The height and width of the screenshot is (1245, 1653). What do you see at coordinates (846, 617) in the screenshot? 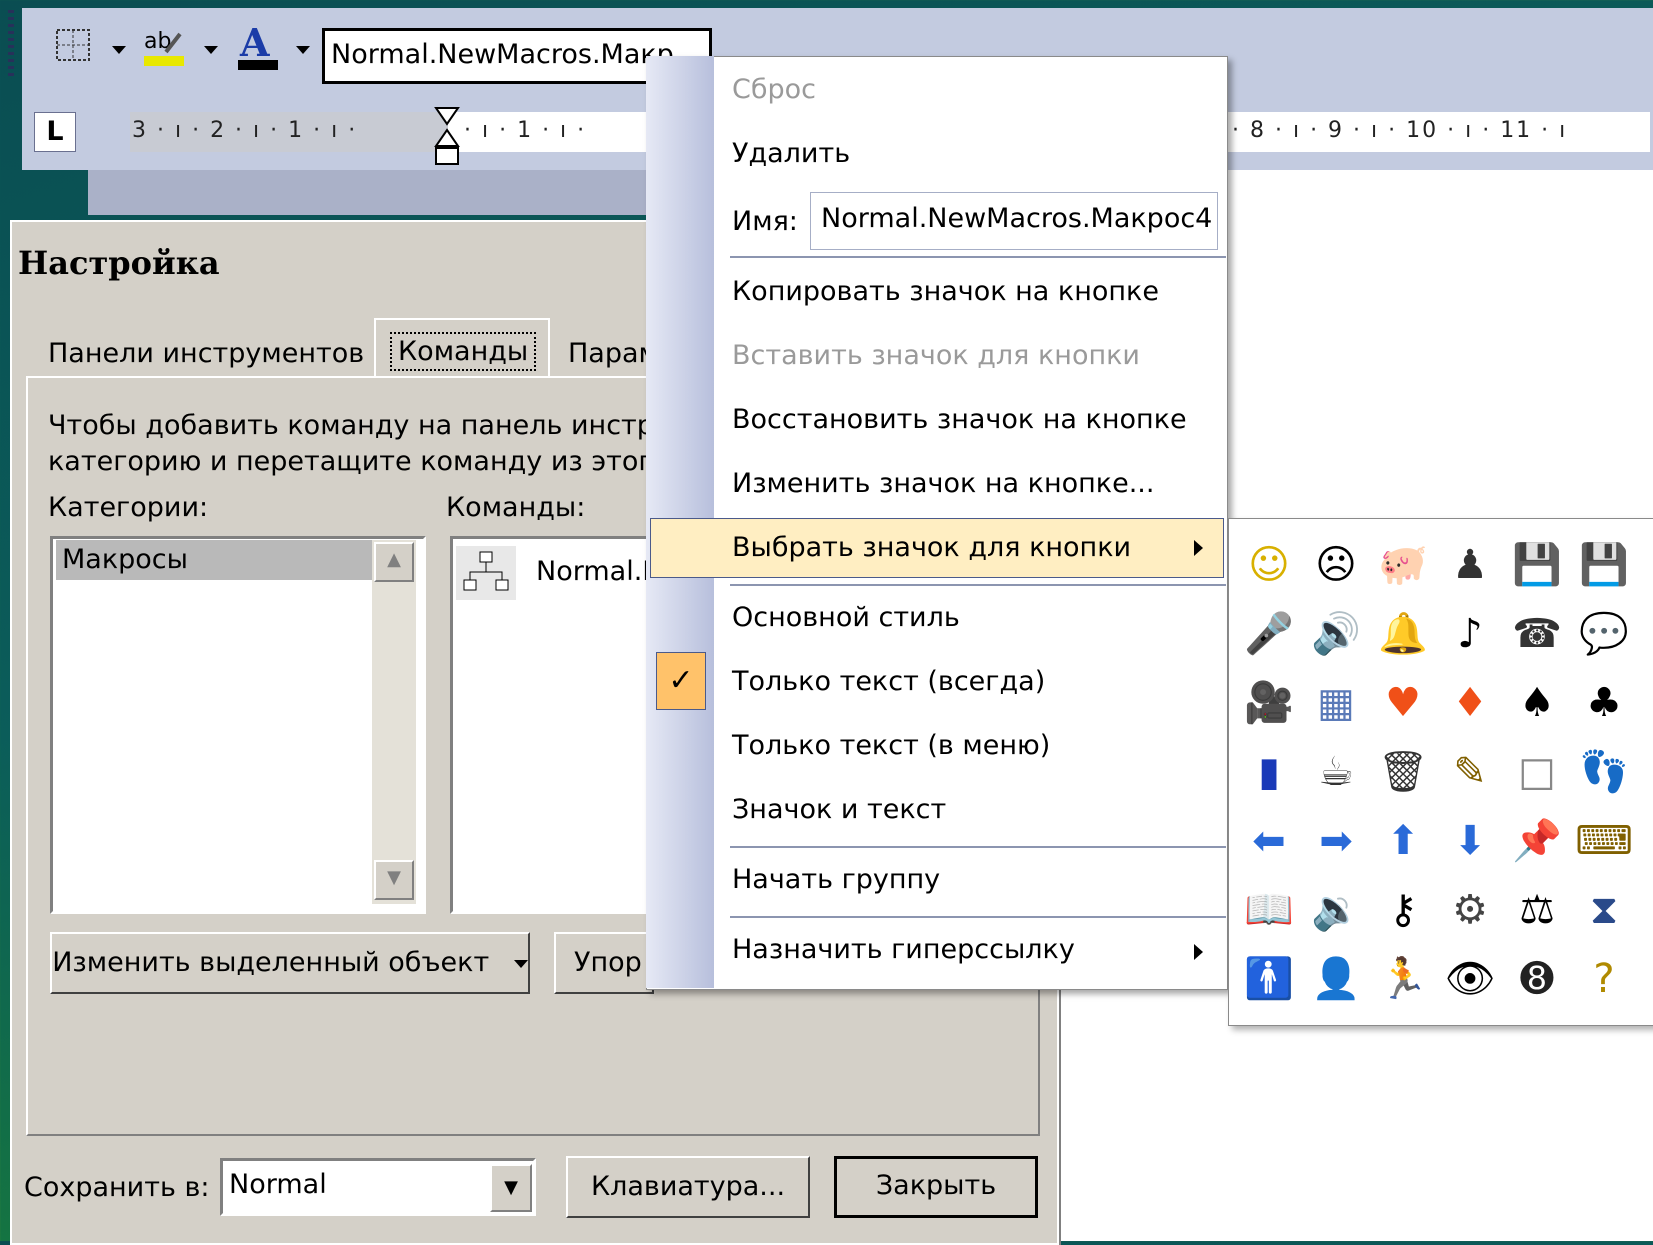
I see `menu-item-default-style: Основной стиль` at bounding box center [846, 617].